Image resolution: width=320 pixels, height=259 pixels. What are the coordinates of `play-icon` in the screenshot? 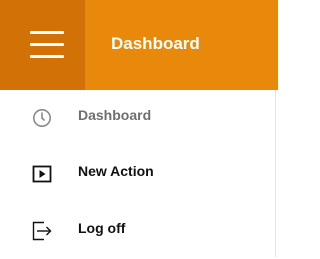 It's located at (42, 174).